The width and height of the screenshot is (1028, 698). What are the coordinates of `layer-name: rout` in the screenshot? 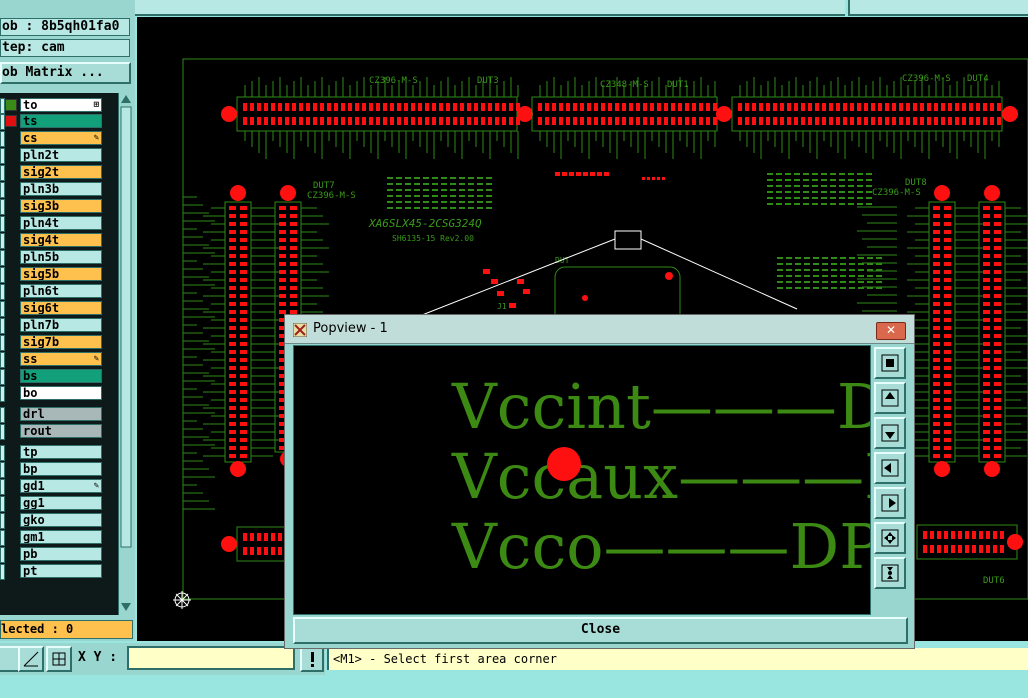 It's located at (61, 431).